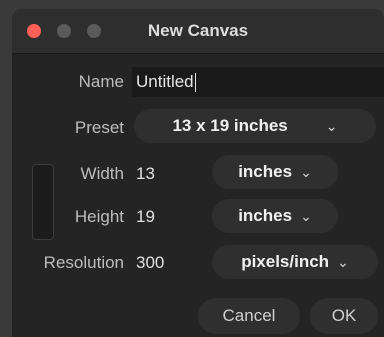 Image resolution: width=384 pixels, height=337 pixels. Describe the element at coordinates (249, 316) in the screenshot. I see `cancel-button: Cancel` at that location.